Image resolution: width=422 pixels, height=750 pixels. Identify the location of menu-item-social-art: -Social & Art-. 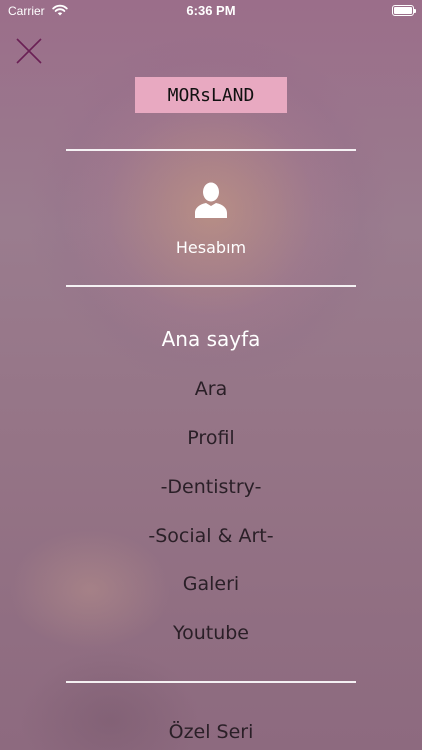
(211, 536).